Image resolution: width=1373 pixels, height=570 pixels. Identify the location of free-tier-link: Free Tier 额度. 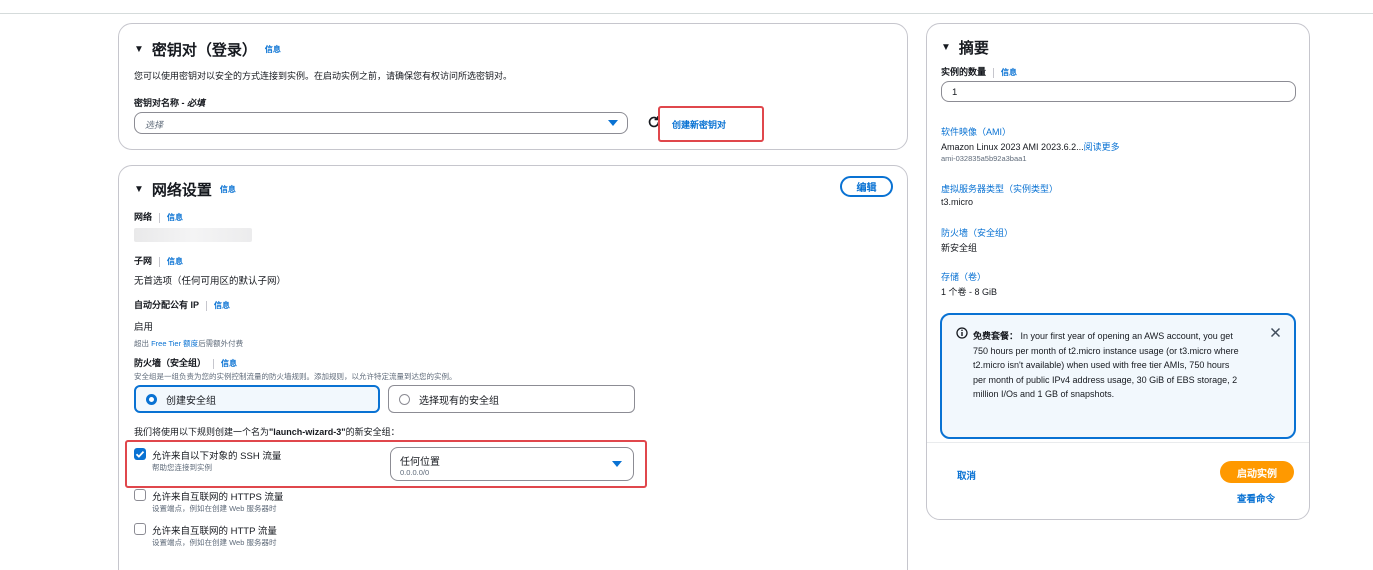
(174, 343).